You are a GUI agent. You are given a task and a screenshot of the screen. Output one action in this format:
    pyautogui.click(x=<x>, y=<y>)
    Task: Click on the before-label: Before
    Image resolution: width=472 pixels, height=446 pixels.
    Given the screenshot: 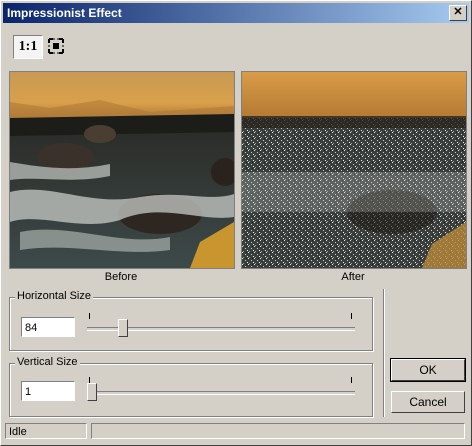 What is the action you would take?
    pyautogui.click(x=121, y=277)
    